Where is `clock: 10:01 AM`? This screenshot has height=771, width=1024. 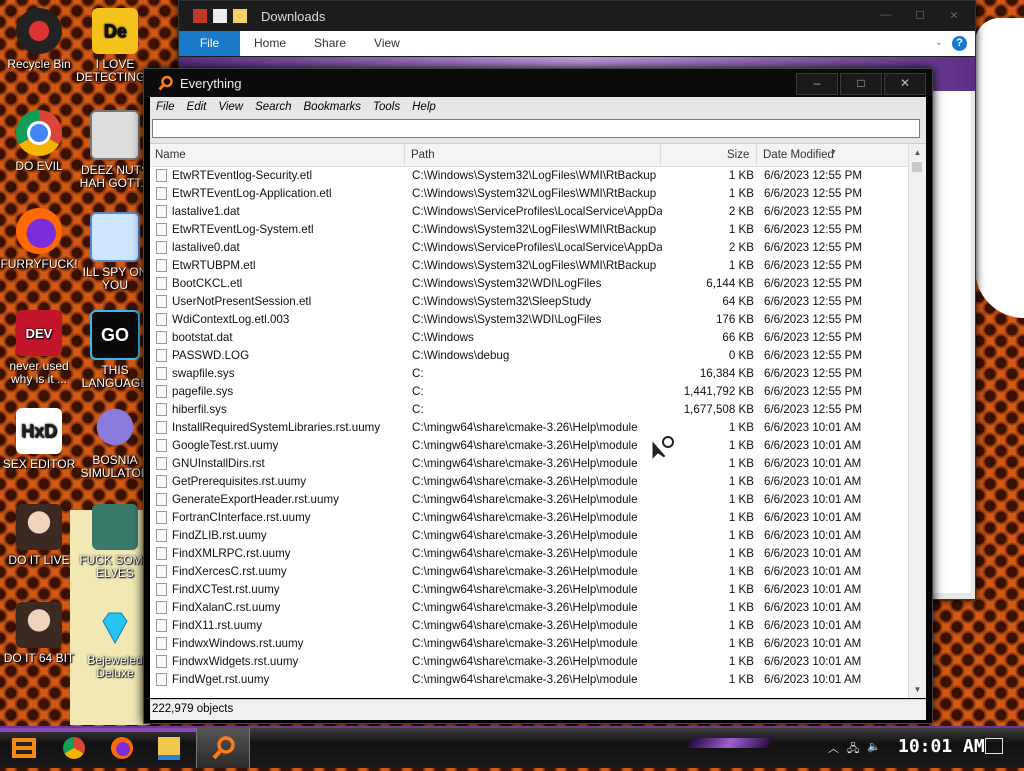
clock: 10:01 AM is located at coordinates (941, 746).